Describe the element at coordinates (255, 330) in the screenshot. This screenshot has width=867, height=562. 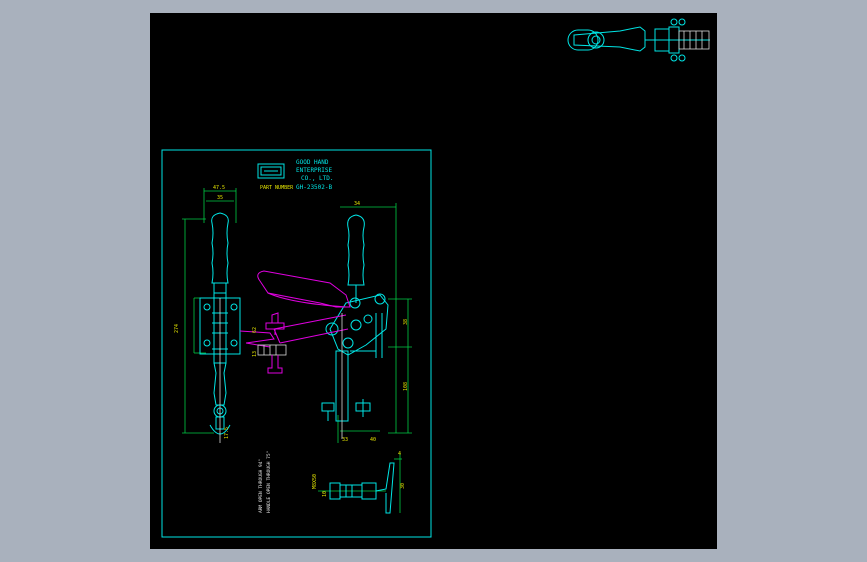
I see `dim-side-a: 62` at that location.